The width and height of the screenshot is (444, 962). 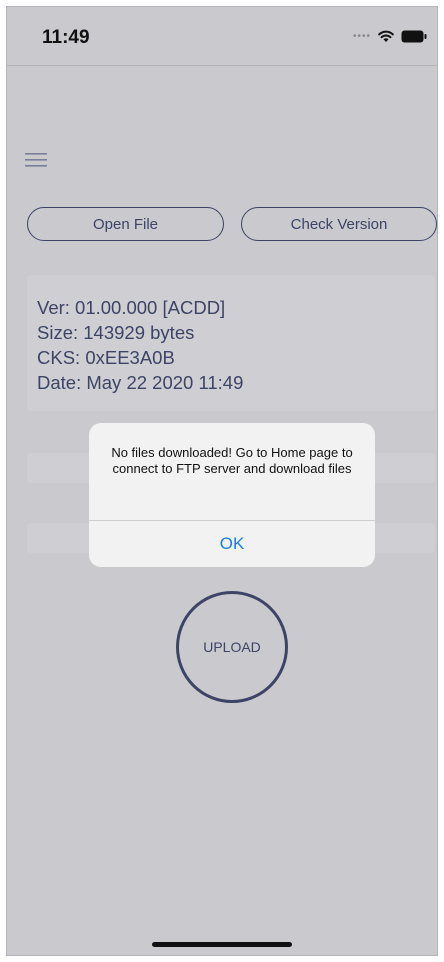 What do you see at coordinates (339, 224) in the screenshot?
I see `check-version-button: Check Version` at bounding box center [339, 224].